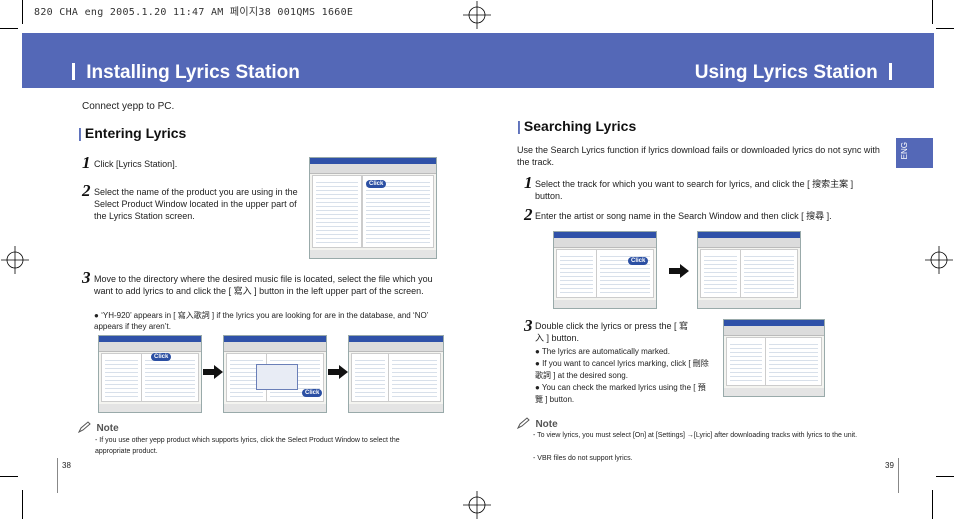  Describe the element at coordinates (128, 106) in the screenshot. I see `left-intro: Connect yepp to PC.` at that location.